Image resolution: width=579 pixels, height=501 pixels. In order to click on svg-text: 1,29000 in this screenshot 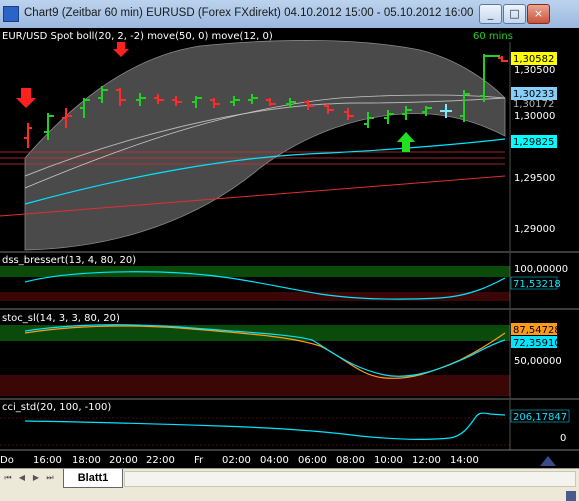, I will do `click(534, 229)`.